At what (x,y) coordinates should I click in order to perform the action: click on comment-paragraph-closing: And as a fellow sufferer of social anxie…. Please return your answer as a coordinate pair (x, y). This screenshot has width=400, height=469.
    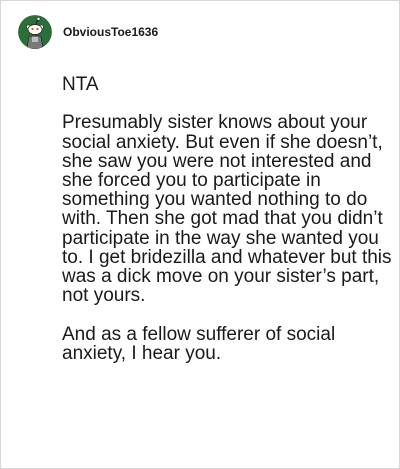
    Looking at the image, I should click on (199, 343).